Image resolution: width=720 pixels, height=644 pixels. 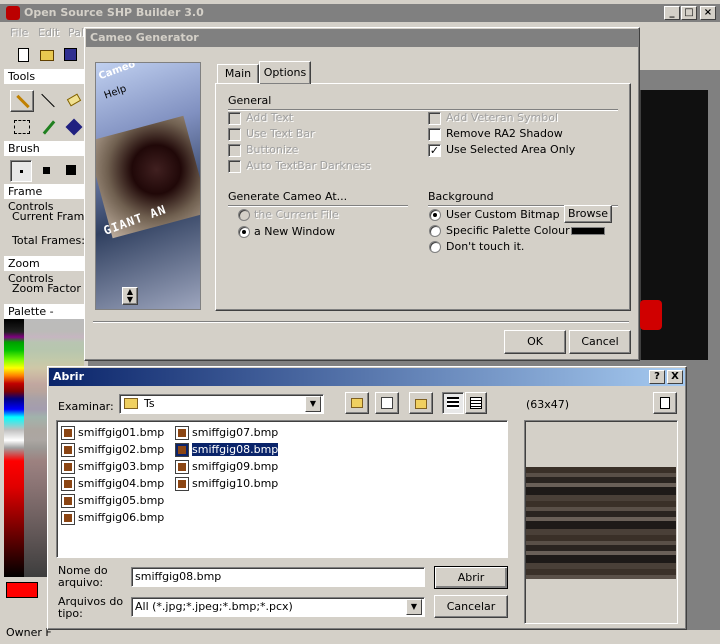 What do you see at coordinates (130, 296) in the screenshot?
I see `preview-scroll-button: ▲ ▼` at bounding box center [130, 296].